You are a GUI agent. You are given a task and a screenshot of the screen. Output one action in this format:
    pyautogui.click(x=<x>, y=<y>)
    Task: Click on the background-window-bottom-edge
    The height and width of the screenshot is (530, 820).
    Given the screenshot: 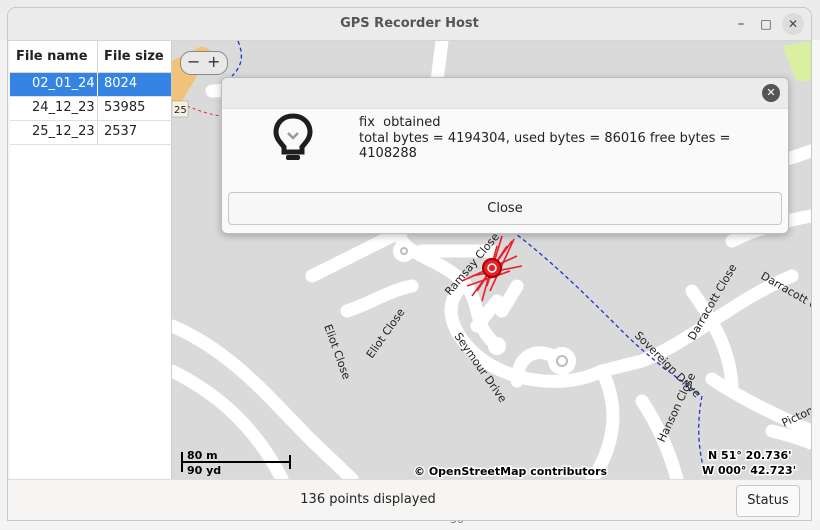 What is the action you would take?
    pyautogui.click(x=410, y=525)
    